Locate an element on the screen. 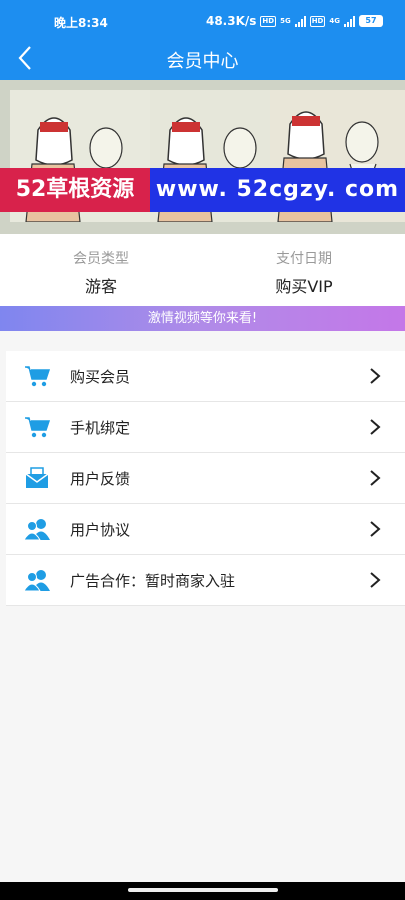 The height and width of the screenshot is (900, 405). menu-item-phone-binding: 手机绑定 is located at coordinates (205, 427).